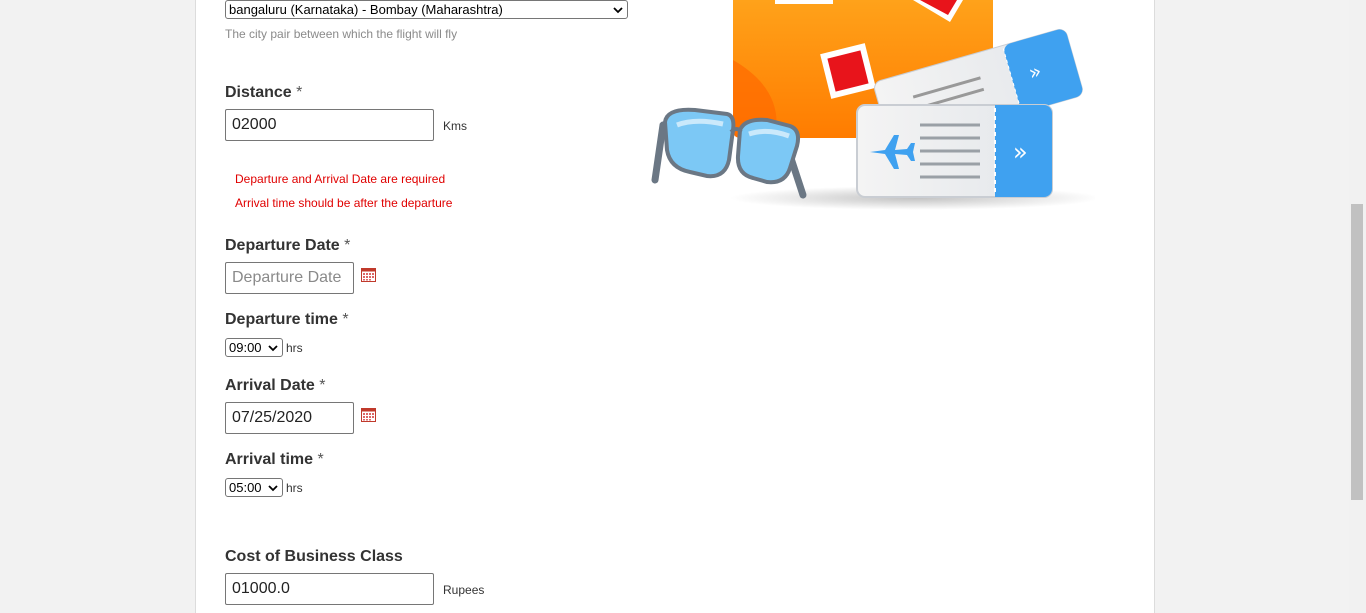 This screenshot has height=613, width=1366. I want to click on departure-date-input, so click(289, 278).